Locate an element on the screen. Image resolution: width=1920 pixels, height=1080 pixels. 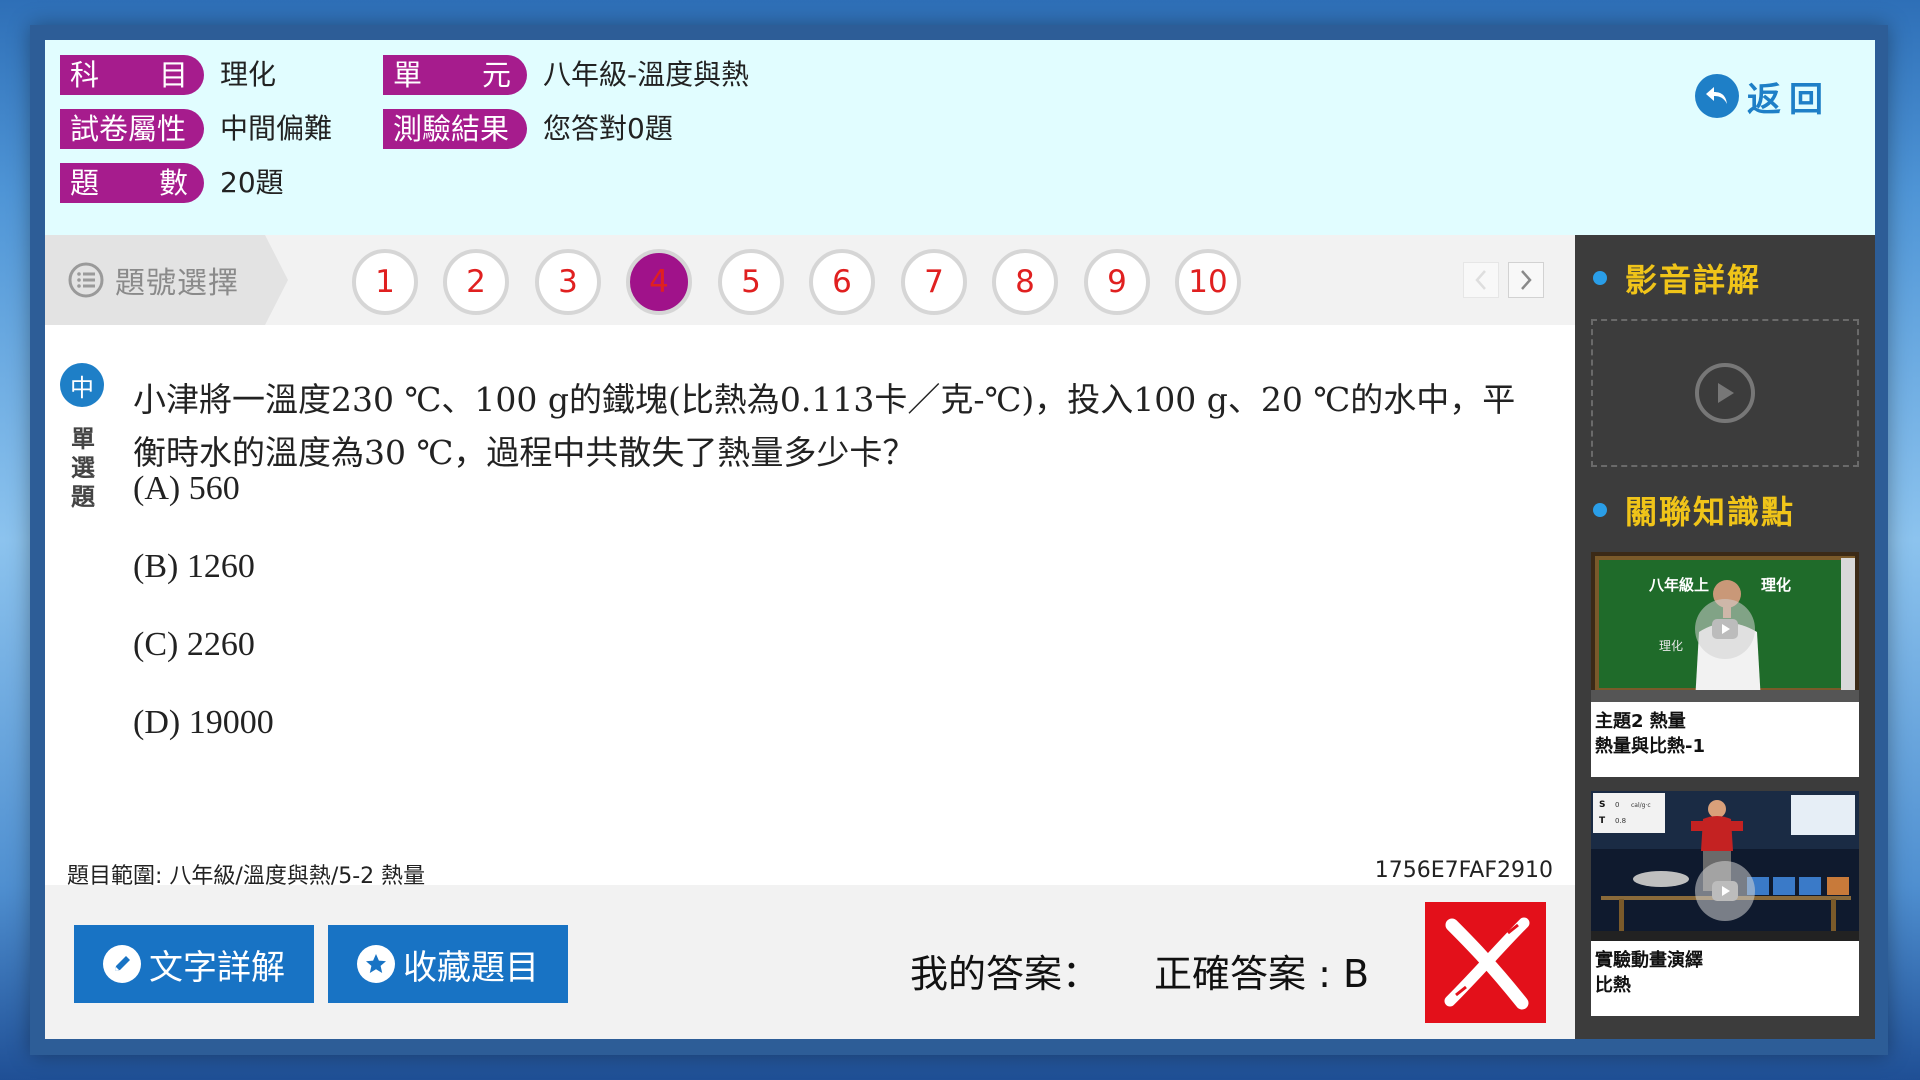
cross-icon is located at coordinates (1486, 963).